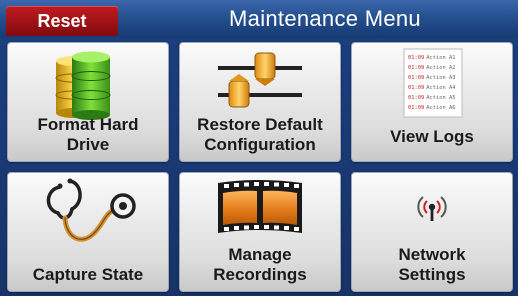  I want to click on header-bar: Reset Maintenance Menu, so click(259, 19).